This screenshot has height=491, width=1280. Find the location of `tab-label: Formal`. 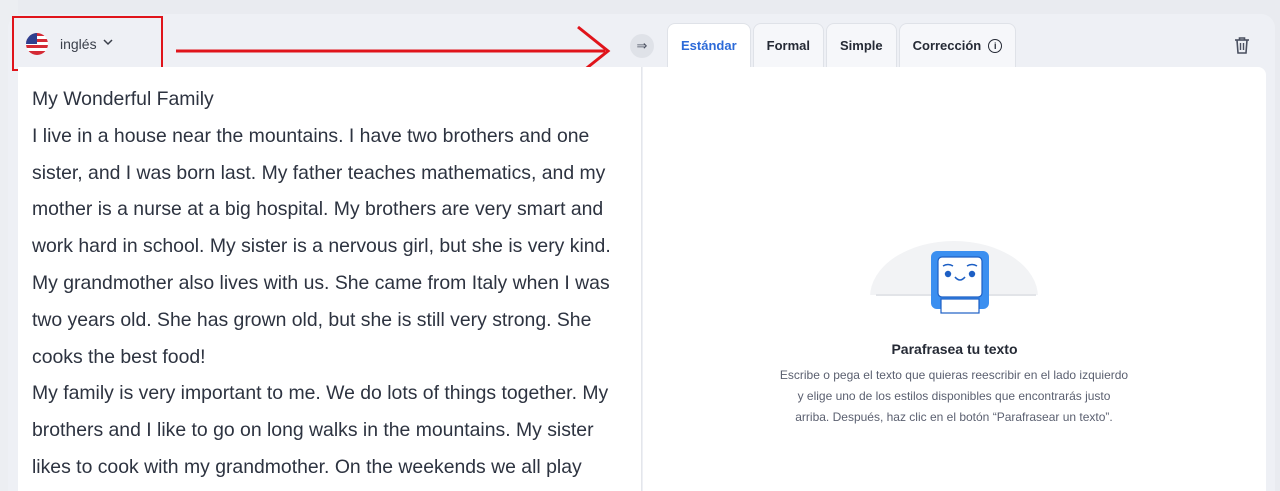

tab-label: Formal is located at coordinates (788, 45).